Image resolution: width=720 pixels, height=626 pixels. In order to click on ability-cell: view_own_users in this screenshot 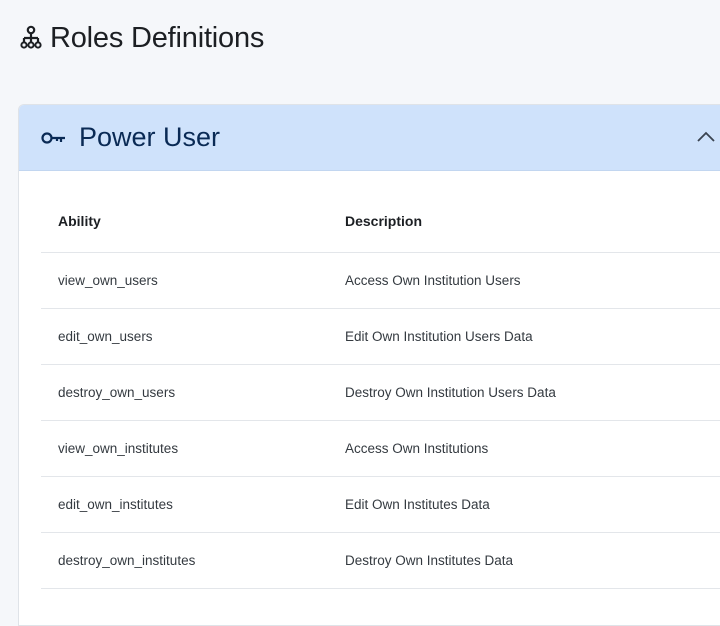, I will do `click(184, 280)`.